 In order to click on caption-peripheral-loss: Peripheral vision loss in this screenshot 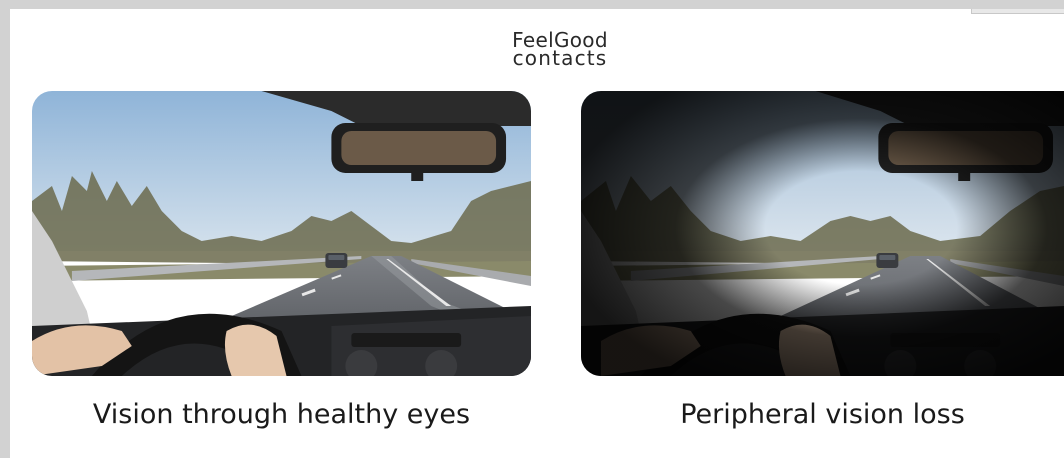, I will do `click(822, 414)`.